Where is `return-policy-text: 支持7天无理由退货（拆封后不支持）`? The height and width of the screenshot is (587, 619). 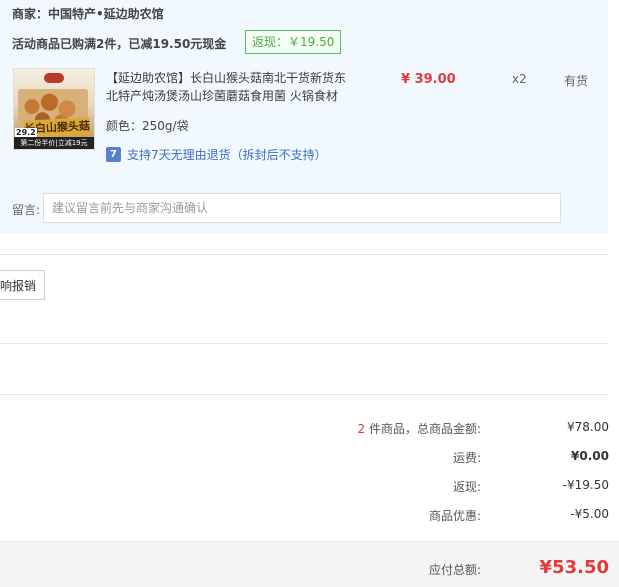
return-policy-text: 支持7天无理由退货（拆封后不支持） is located at coordinates (227, 155).